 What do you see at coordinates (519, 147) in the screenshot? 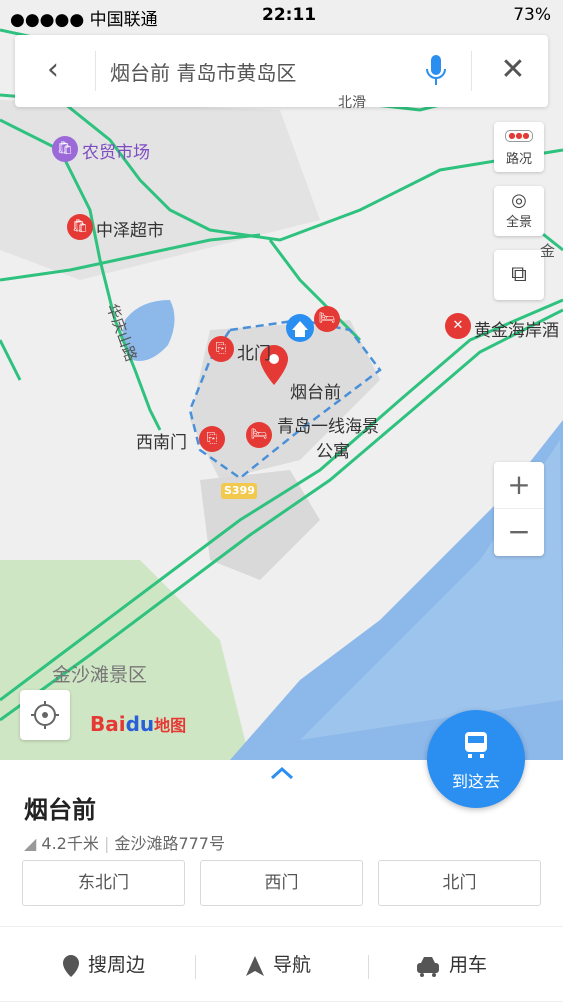
I see `traffic-button: ●●● 路况` at bounding box center [519, 147].